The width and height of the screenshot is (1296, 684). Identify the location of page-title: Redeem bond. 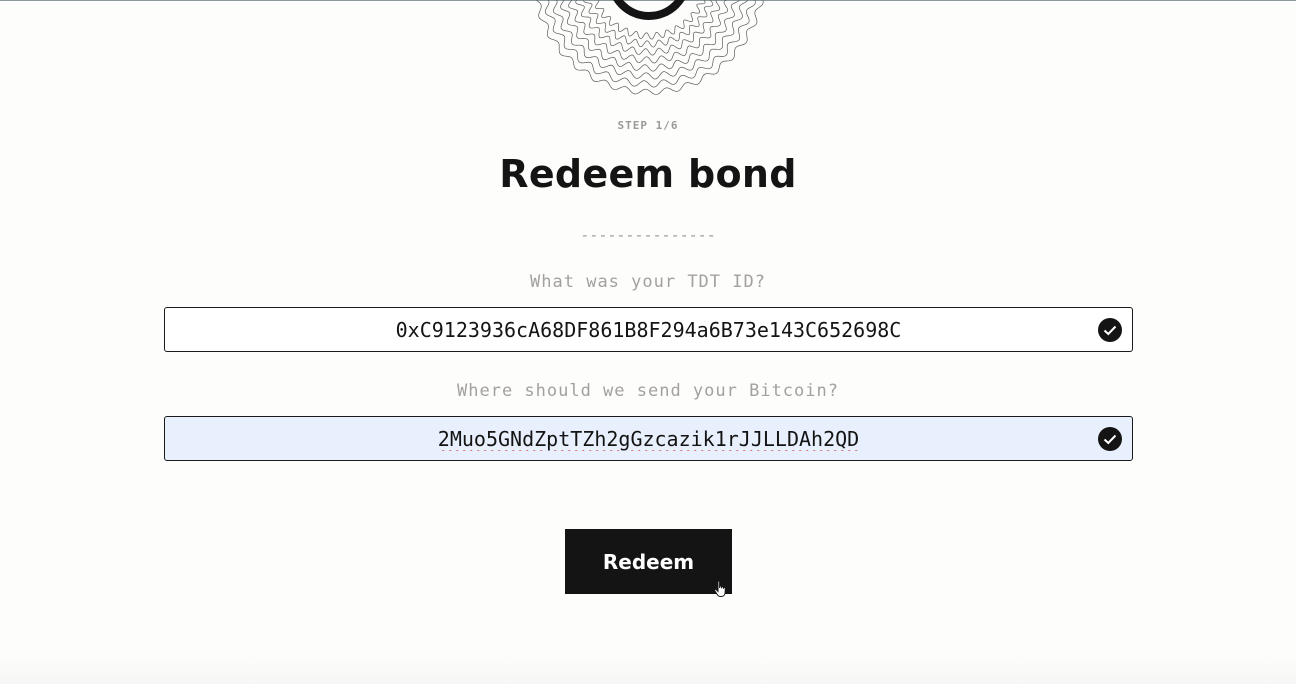
(648, 174).